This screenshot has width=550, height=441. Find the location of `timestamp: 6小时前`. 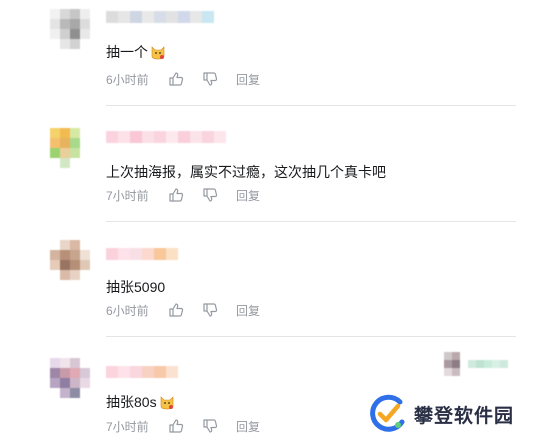

timestamp: 6小时前 is located at coordinates (127, 310).